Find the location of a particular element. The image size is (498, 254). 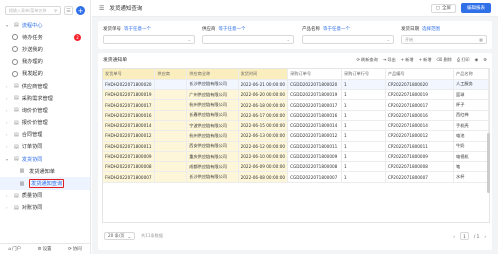

column-header: 发货单号 is located at coordinates (129, 74).